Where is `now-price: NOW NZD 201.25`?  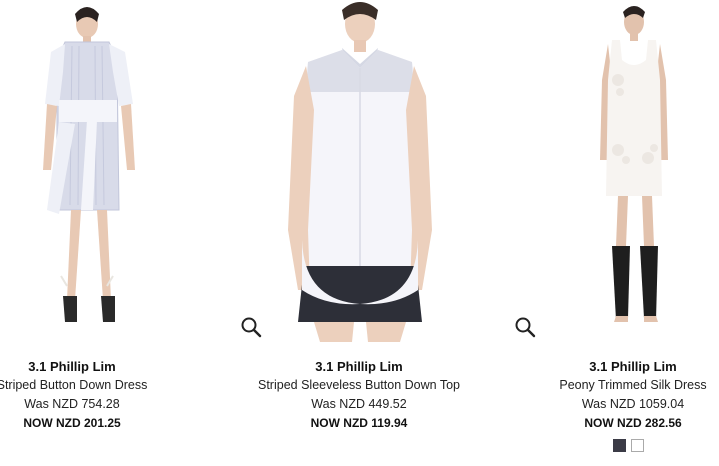
now-price: NOW NZD 201.25 is located at coordinates (72, 423).